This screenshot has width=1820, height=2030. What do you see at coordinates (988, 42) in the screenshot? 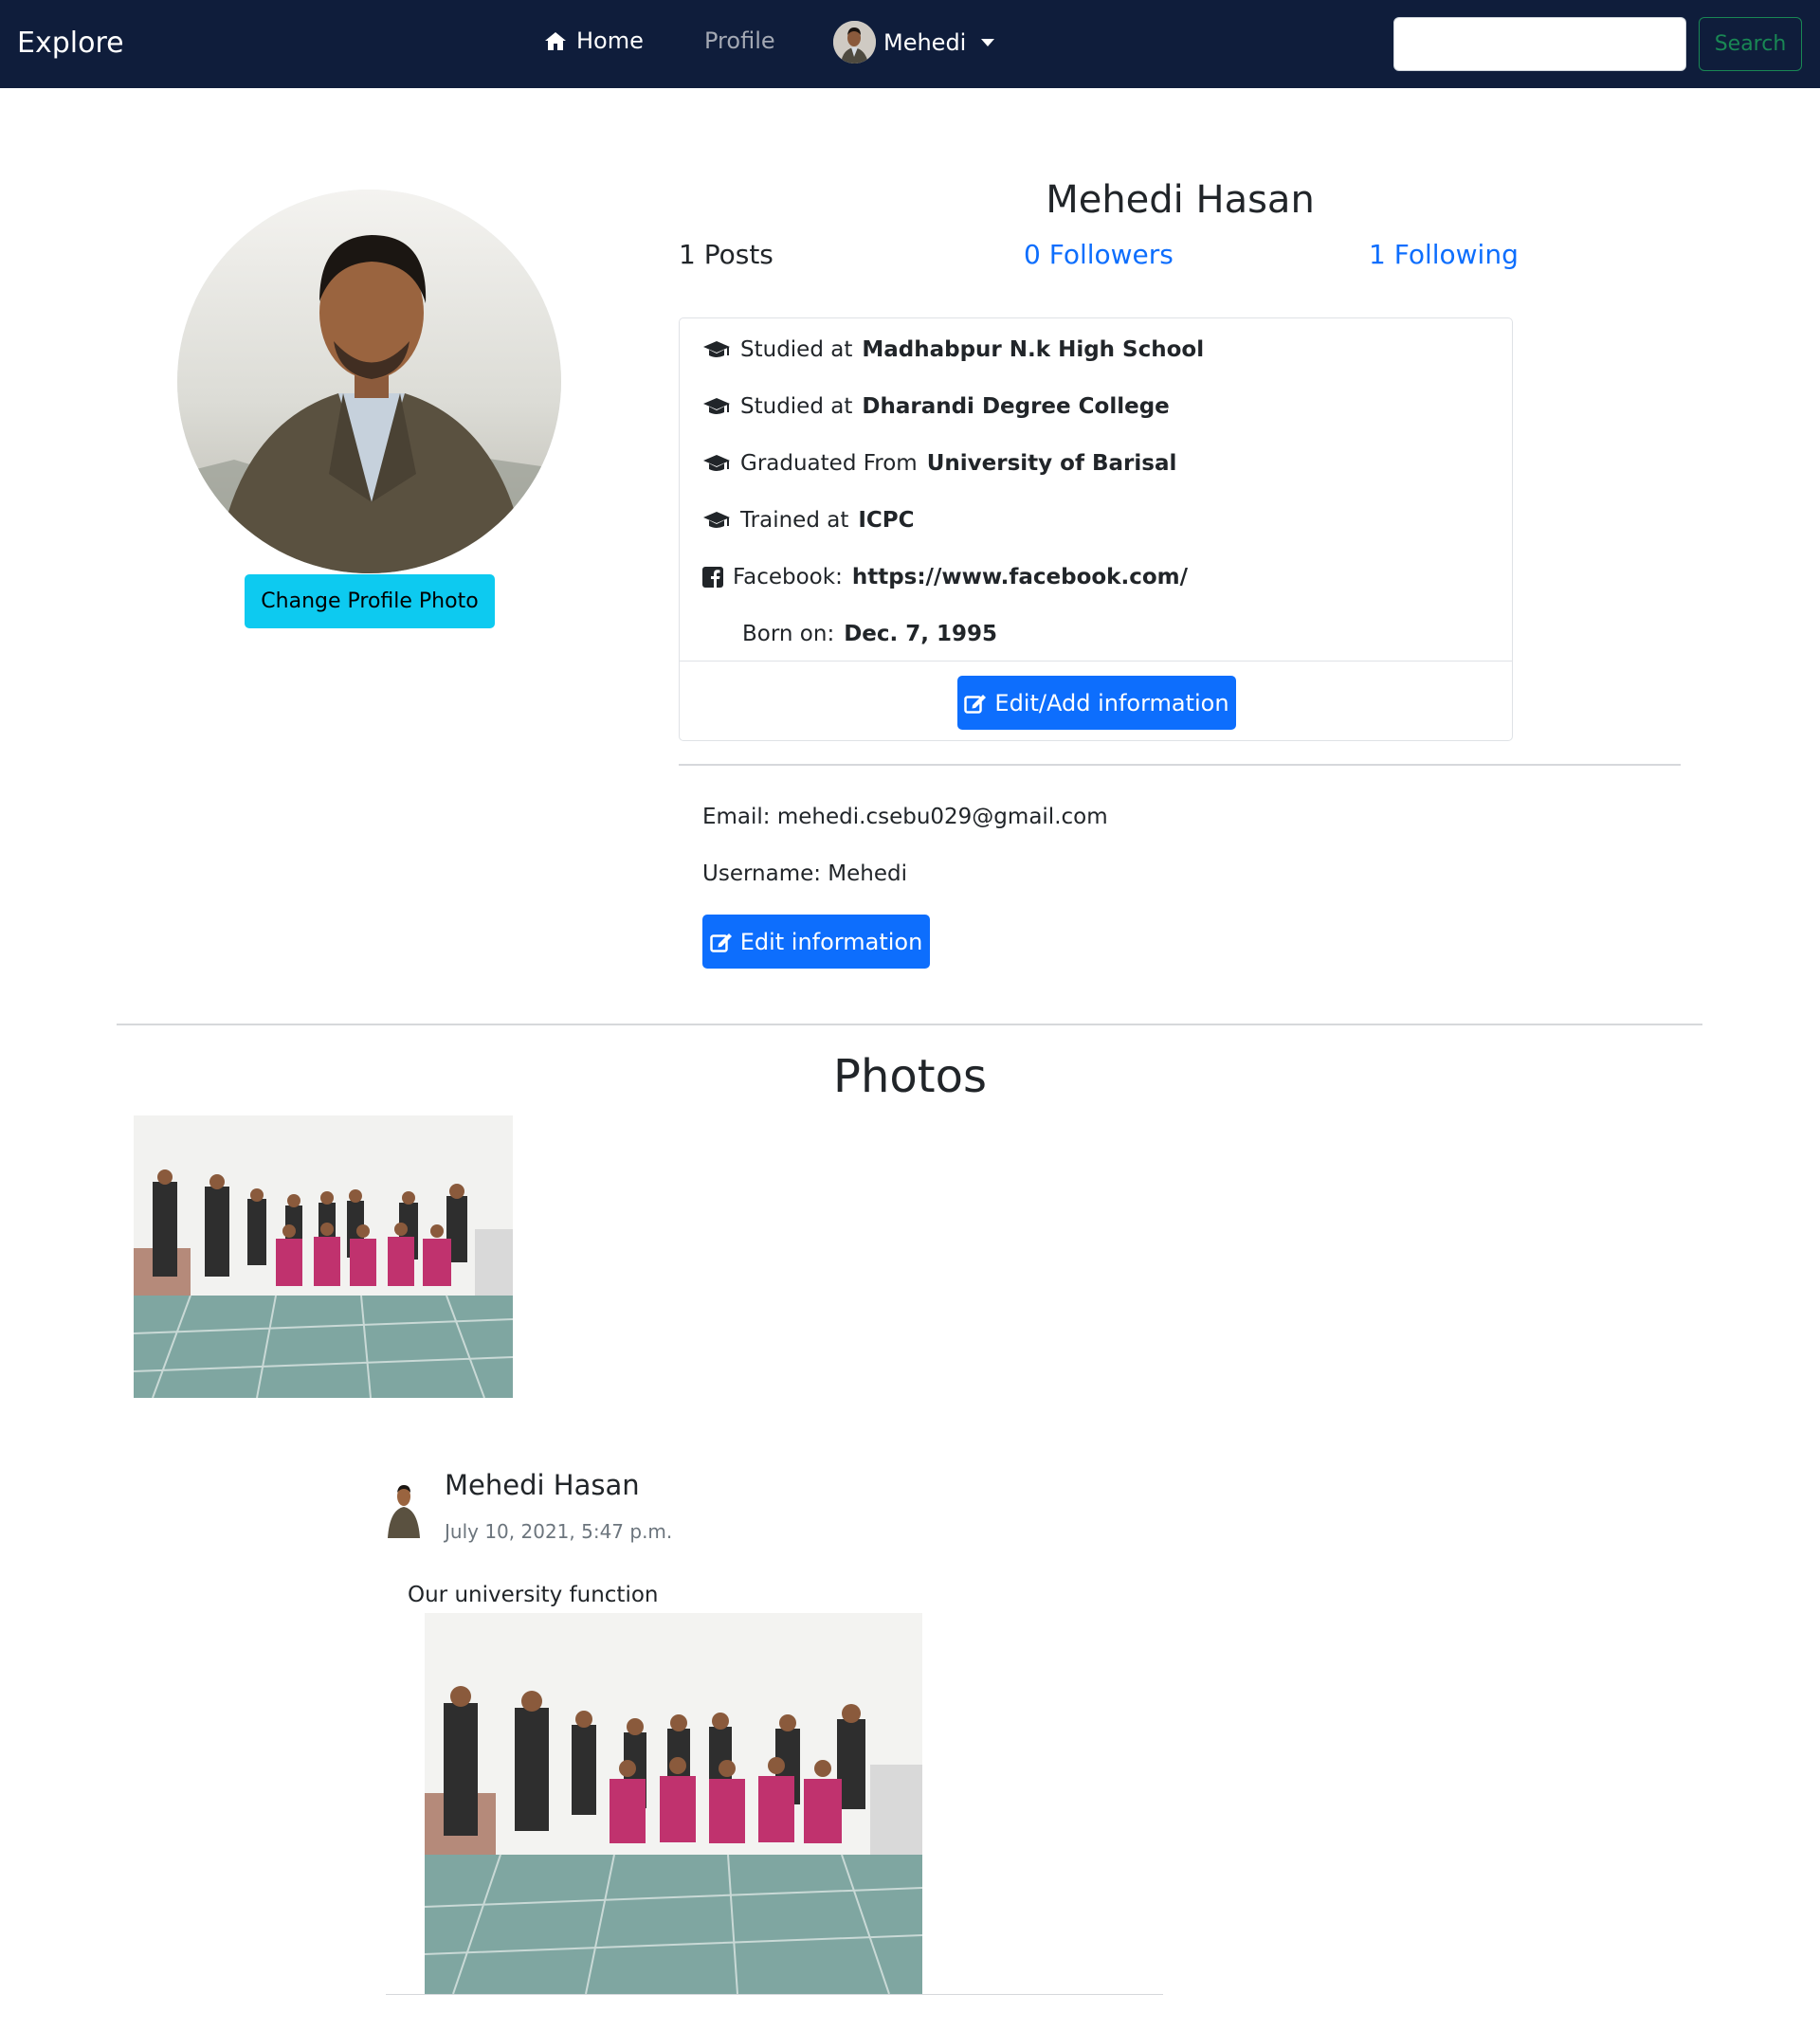
I see `caret-down-icon` at bounding box center [988, 42].